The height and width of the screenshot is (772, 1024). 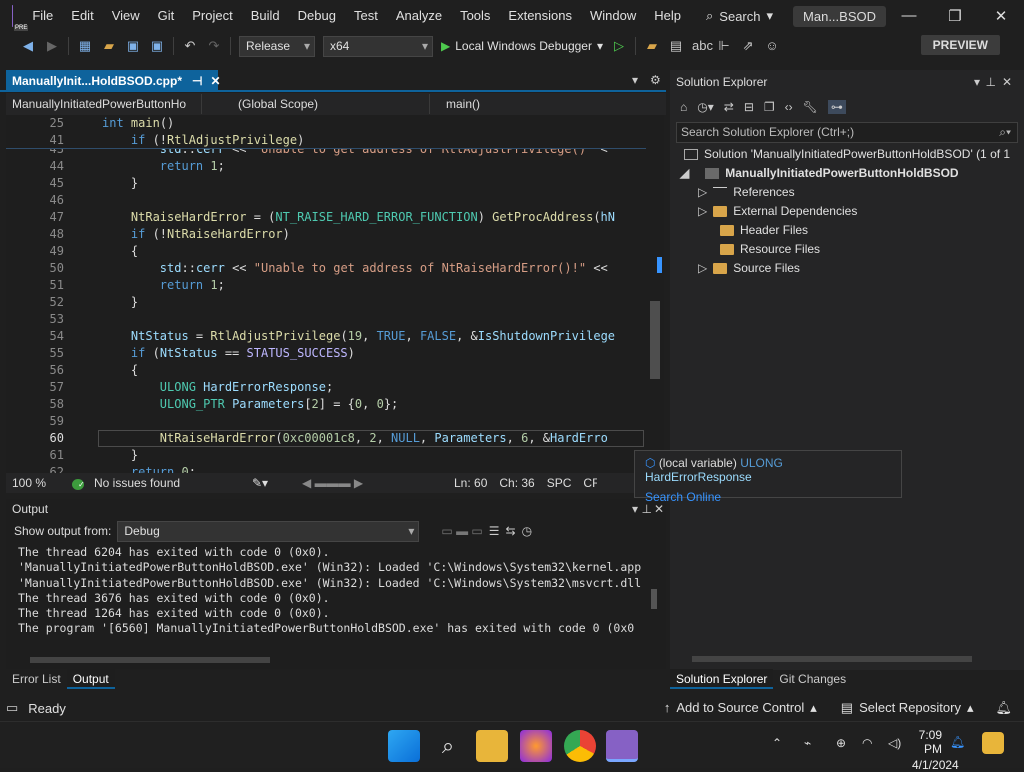 What do you see at coordinates (511, 531) in the screenshot?
I see `word-wrap-icon: ⇆` at bounding box center [511, 531].